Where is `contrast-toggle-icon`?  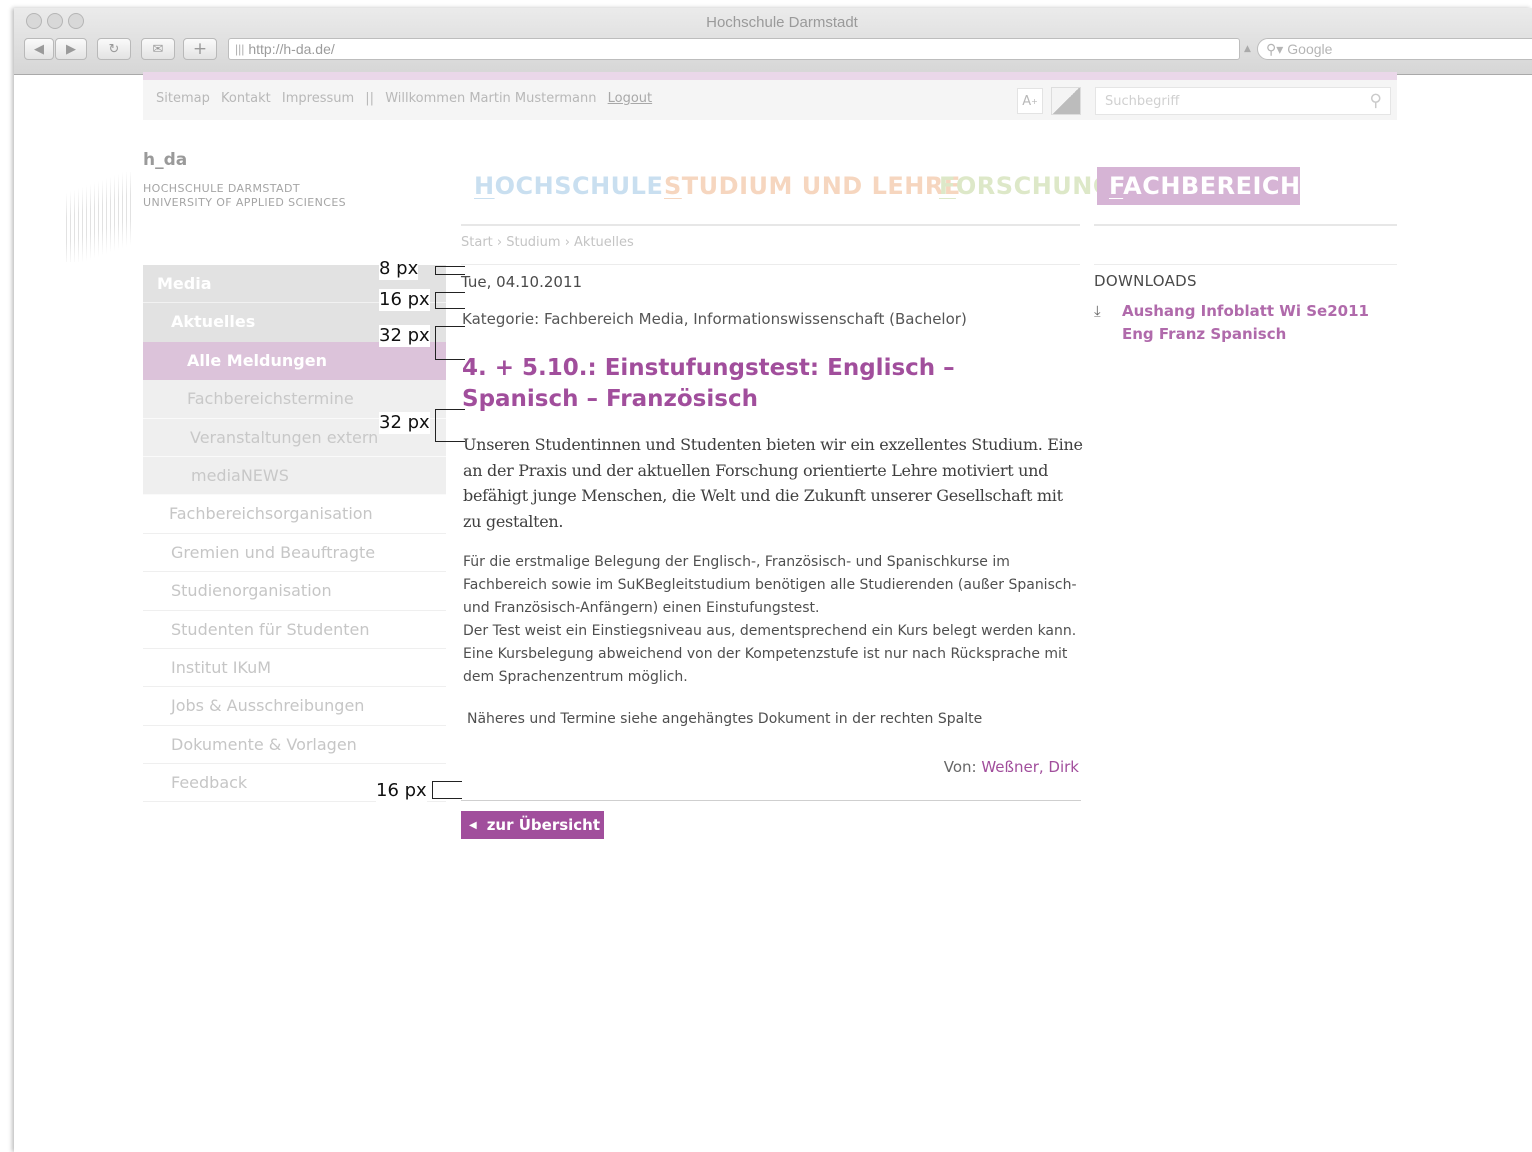 contrast-toggle-icon is located at coordinates (1066, 101).